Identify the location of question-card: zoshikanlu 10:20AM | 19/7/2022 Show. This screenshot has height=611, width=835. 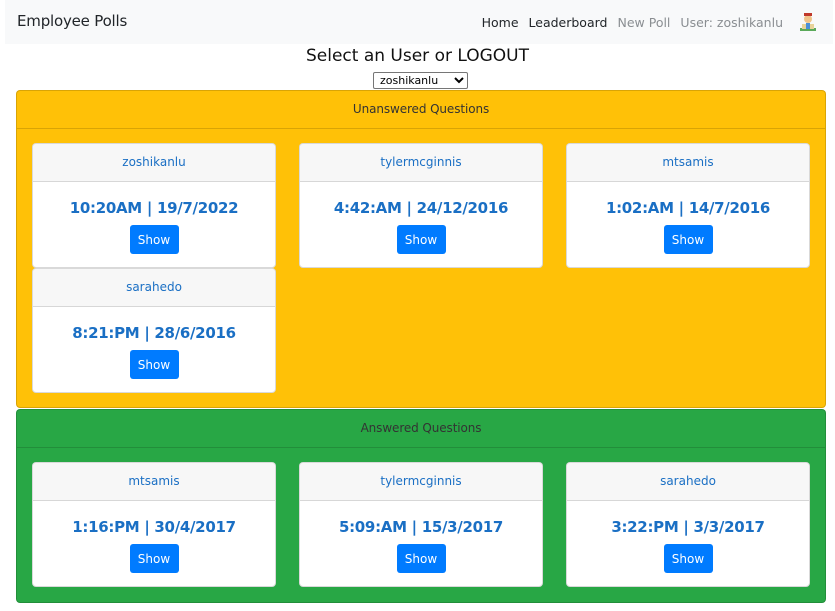
(154, 205).